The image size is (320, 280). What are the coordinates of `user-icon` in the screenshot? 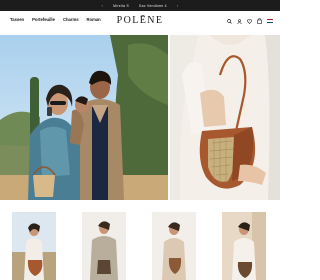 It's located at (239, 21).